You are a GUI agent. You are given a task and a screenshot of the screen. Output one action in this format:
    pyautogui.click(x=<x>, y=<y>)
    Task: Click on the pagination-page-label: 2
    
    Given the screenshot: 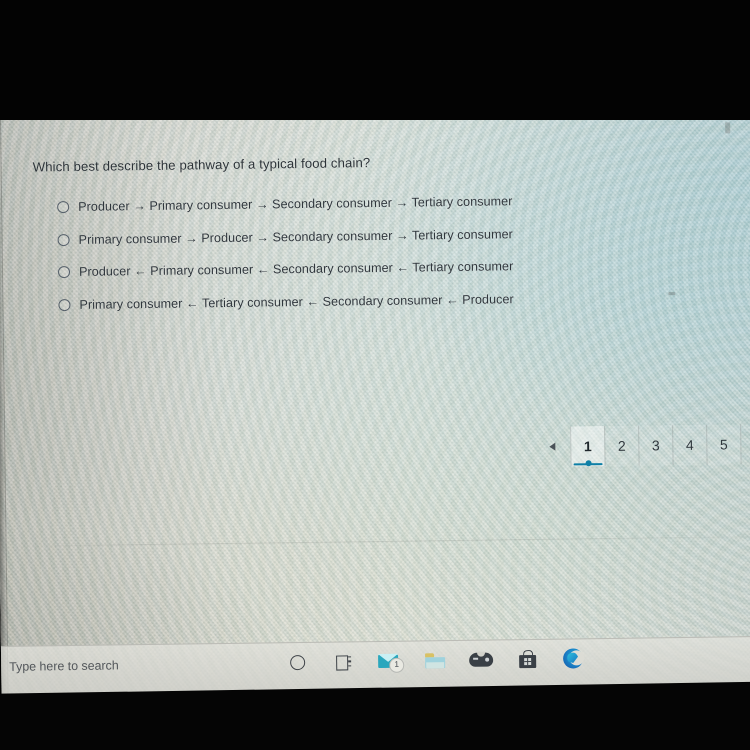 What is the action you would take?
    pyautogui.click(x=621, y=445)
    